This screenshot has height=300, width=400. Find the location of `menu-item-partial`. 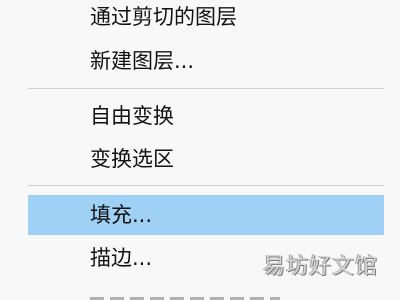

menu-item-partial is located at coordinates (190, 296).